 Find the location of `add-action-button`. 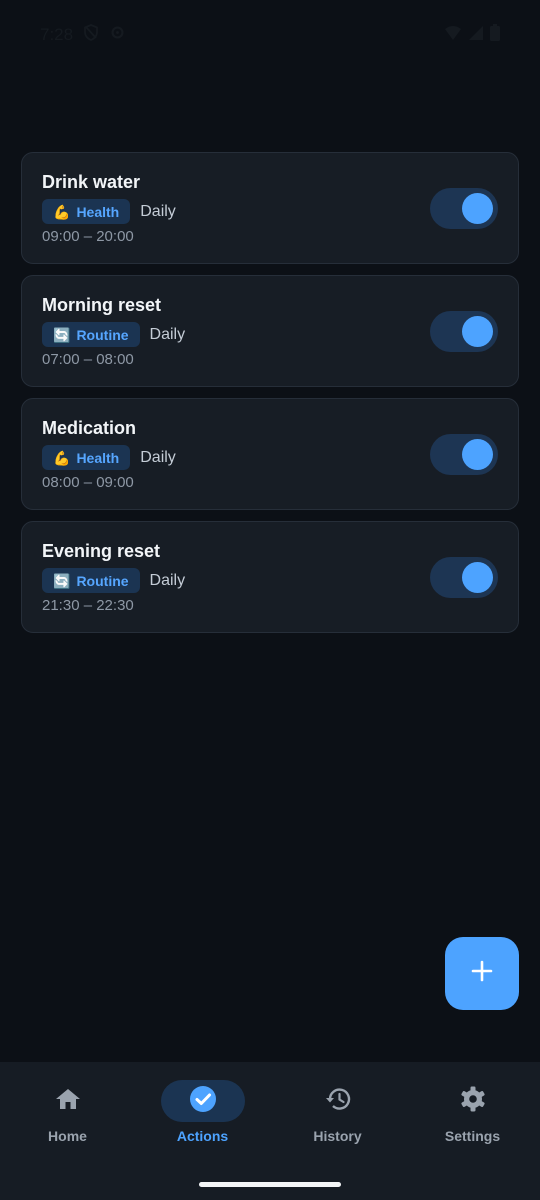

add-action-button is located at coordinates (482, 973).